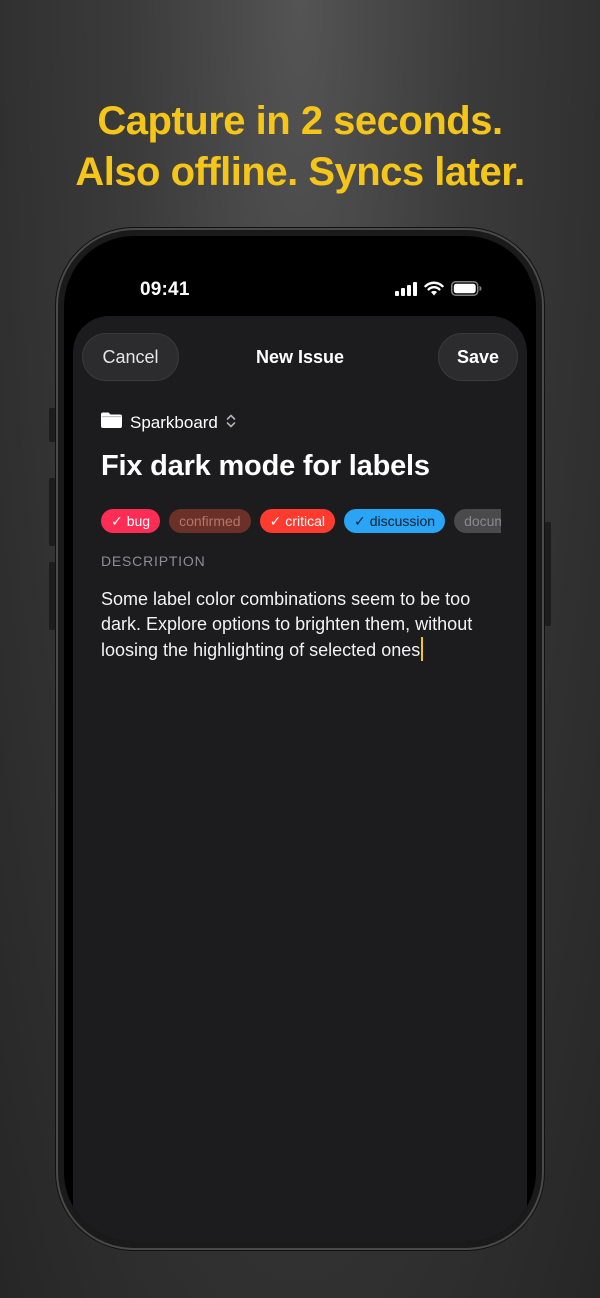 This screenshot has height=1298, width=600. What do you see at coordinates (153, 561) in the screenshot?
I see `description-section-label: DESCRIPTION` at bounding box center [153, 561].